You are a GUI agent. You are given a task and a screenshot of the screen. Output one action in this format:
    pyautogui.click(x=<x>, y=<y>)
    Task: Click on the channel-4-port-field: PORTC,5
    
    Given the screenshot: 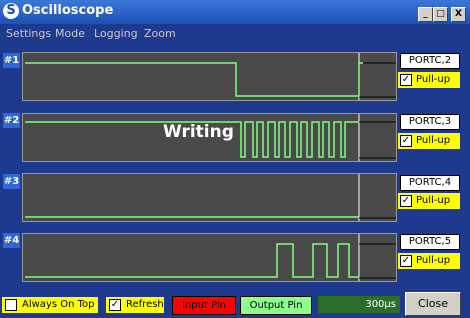 What is the action you would take?
    pyautogui.click(x=430, y=242)
    